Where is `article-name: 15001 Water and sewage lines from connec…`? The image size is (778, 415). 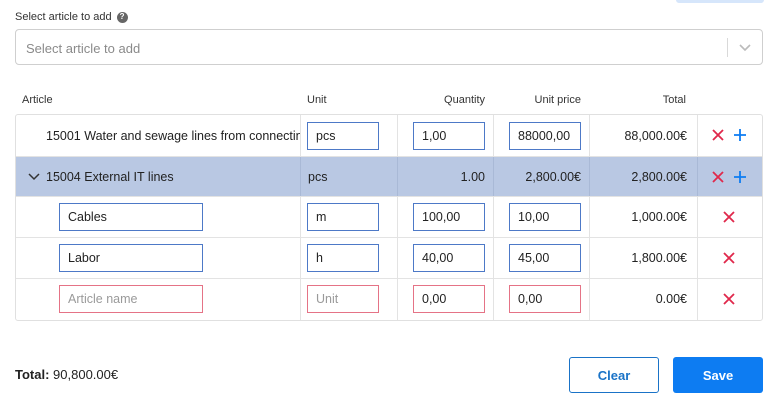 article-name: 15001 Water and sewage lines from connec… is located at coordinates (173, 136).